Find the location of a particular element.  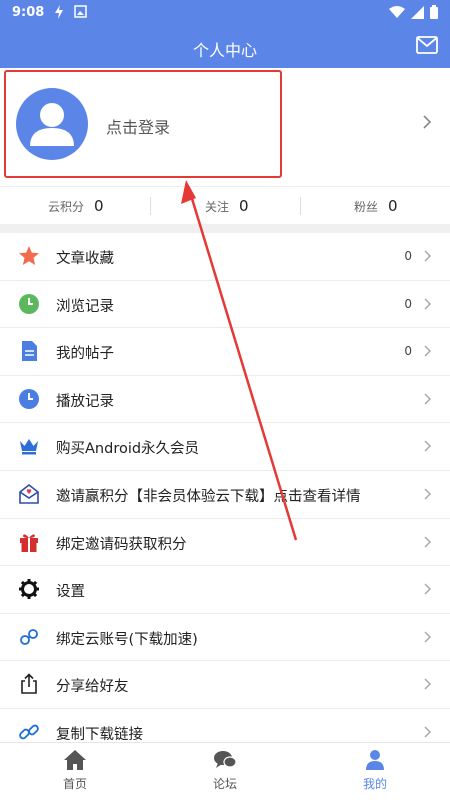

battery-icon is located at coordinates (434, 12).